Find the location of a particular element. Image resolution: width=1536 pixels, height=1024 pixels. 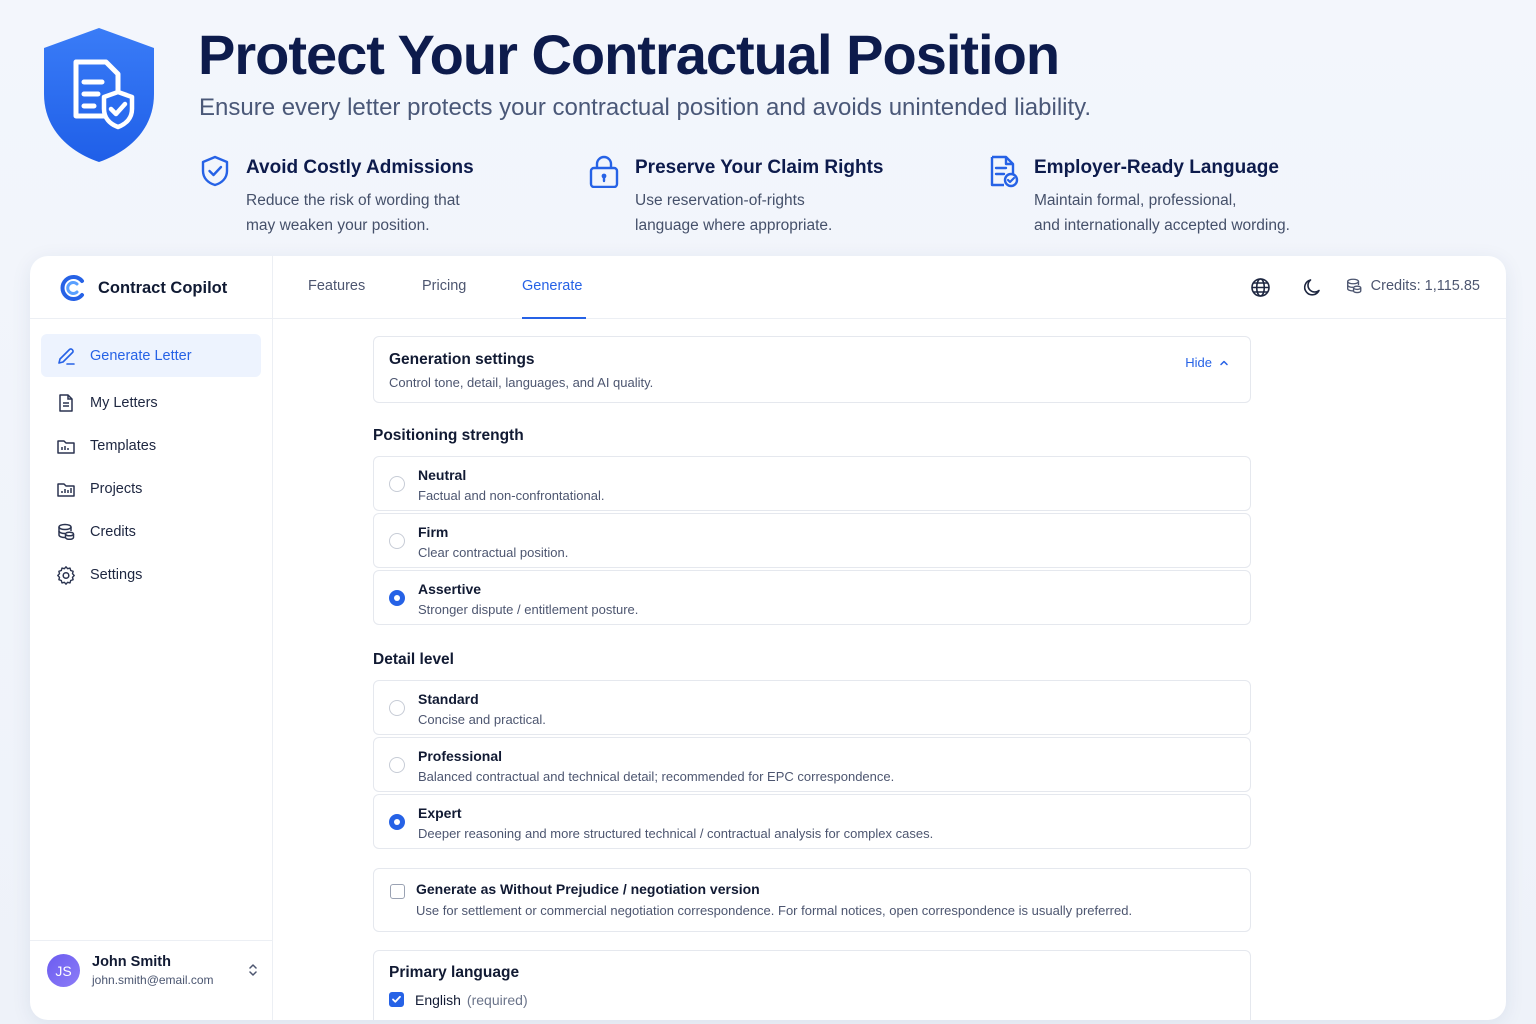

language-required-note: (required) is located at coordinates (497, 1000).